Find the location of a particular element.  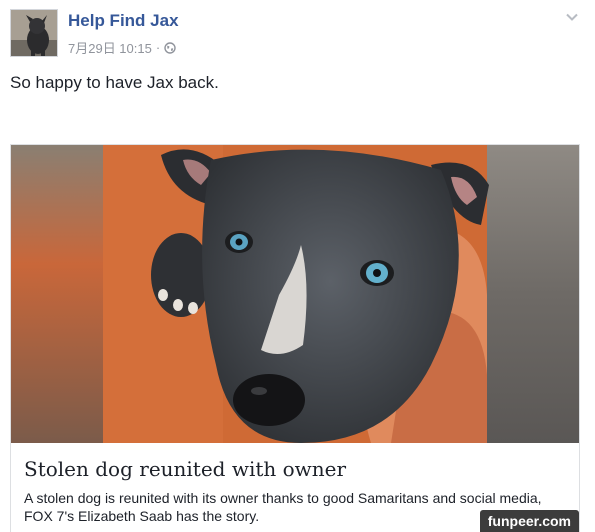

page-avatar is located at coordinates (34, 33).